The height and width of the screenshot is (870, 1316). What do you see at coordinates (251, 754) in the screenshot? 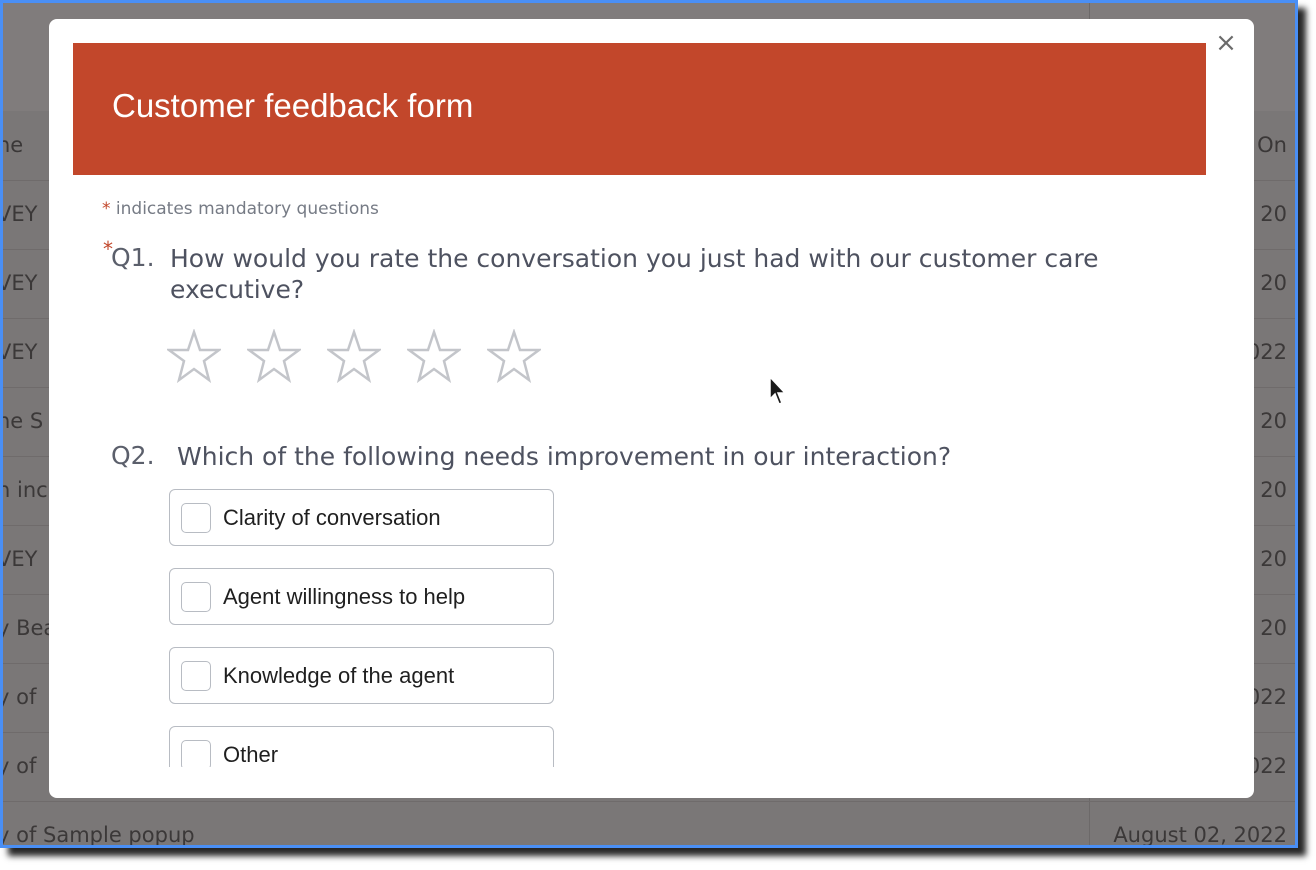
I see `option-label: Other` at bounding box center [251, 754].